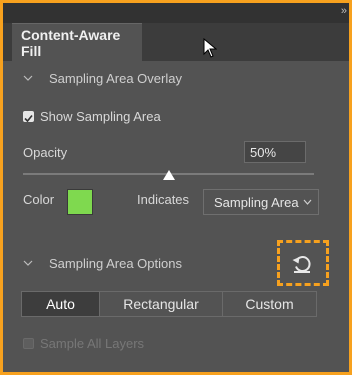 The height and width of the screenshot is (375, 352). Describe the element at coordinates (39, 199) in the screenshot. I see `color-label: Color` at that location.